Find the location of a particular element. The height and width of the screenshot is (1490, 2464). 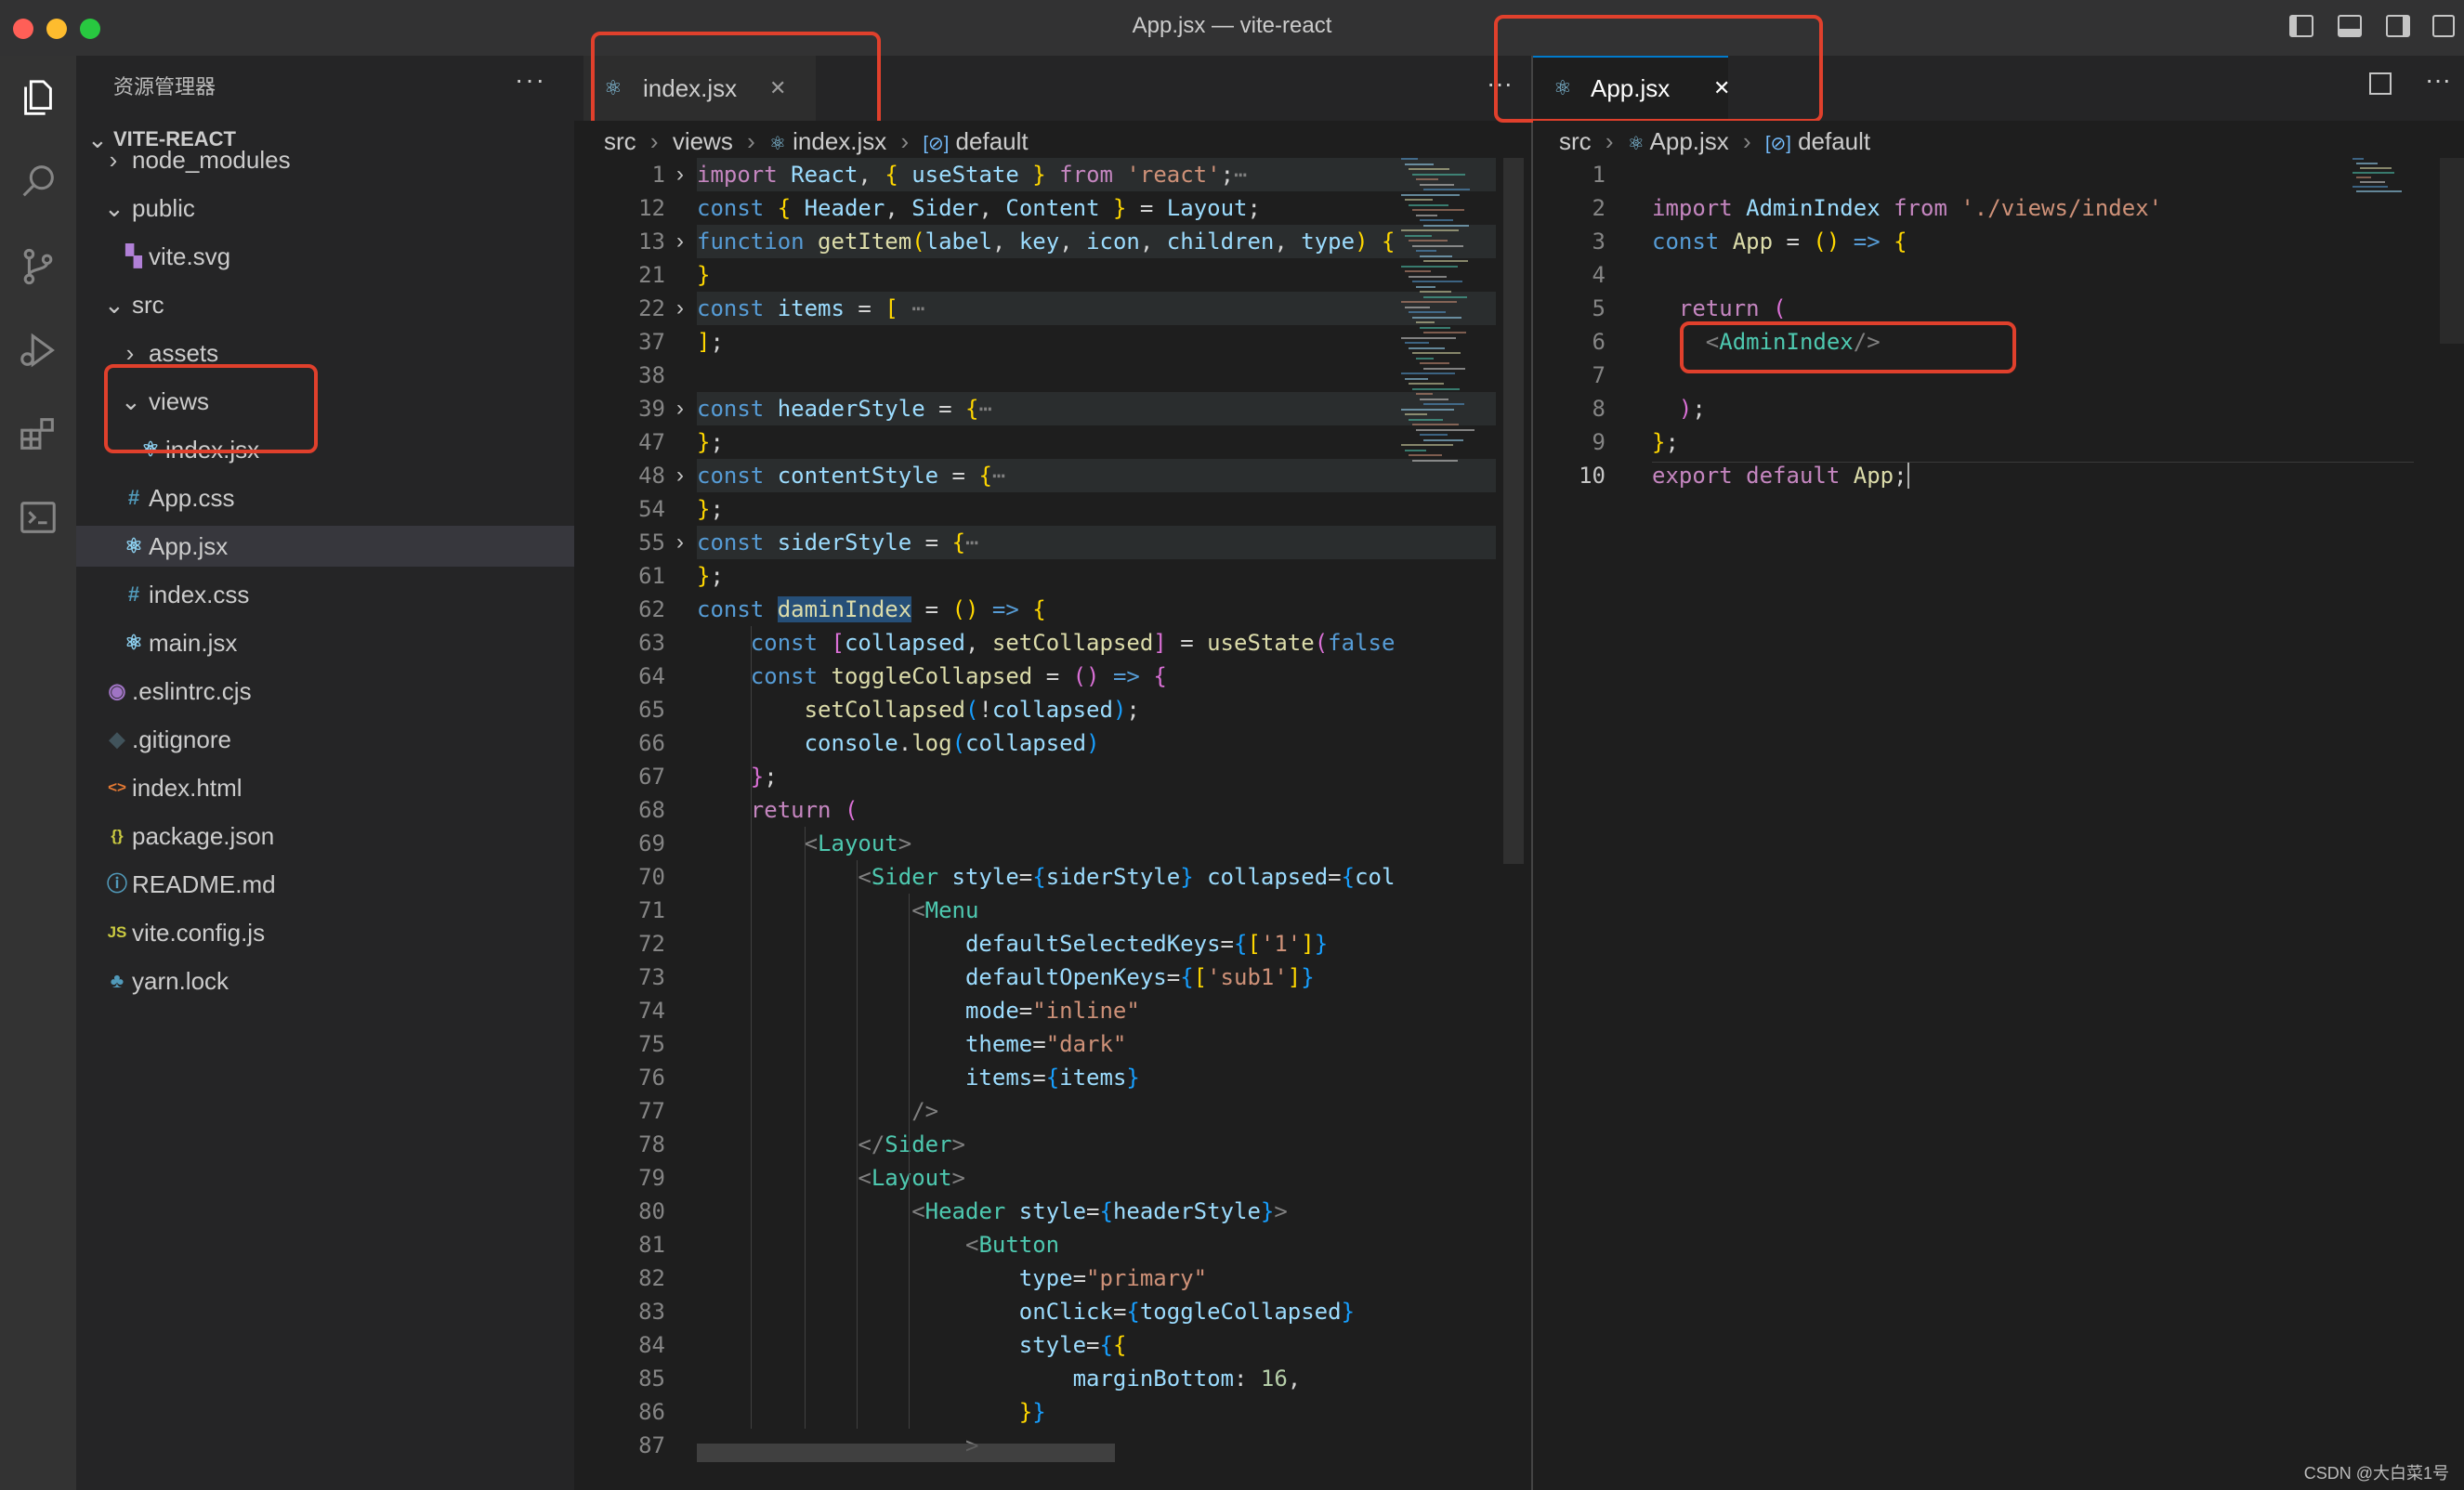

tree-item-eslintrc-cjs: ◉ .eslintrc.cjs is located at coordinates (325, 691).